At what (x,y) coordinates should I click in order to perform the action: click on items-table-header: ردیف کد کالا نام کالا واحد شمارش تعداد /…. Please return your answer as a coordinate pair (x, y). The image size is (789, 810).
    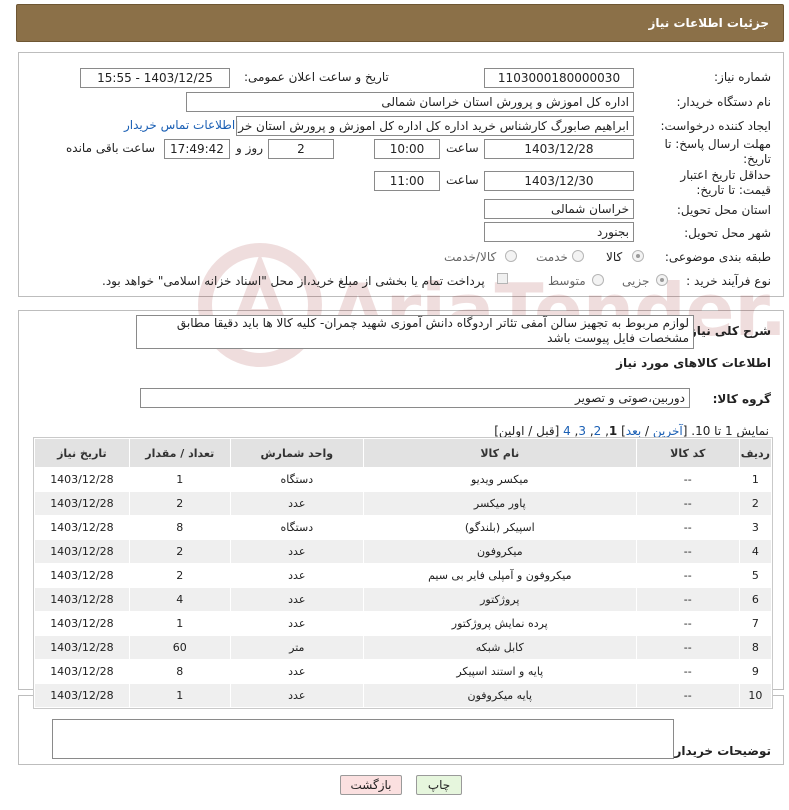
    Looking at the image, I should click on (403, 453).